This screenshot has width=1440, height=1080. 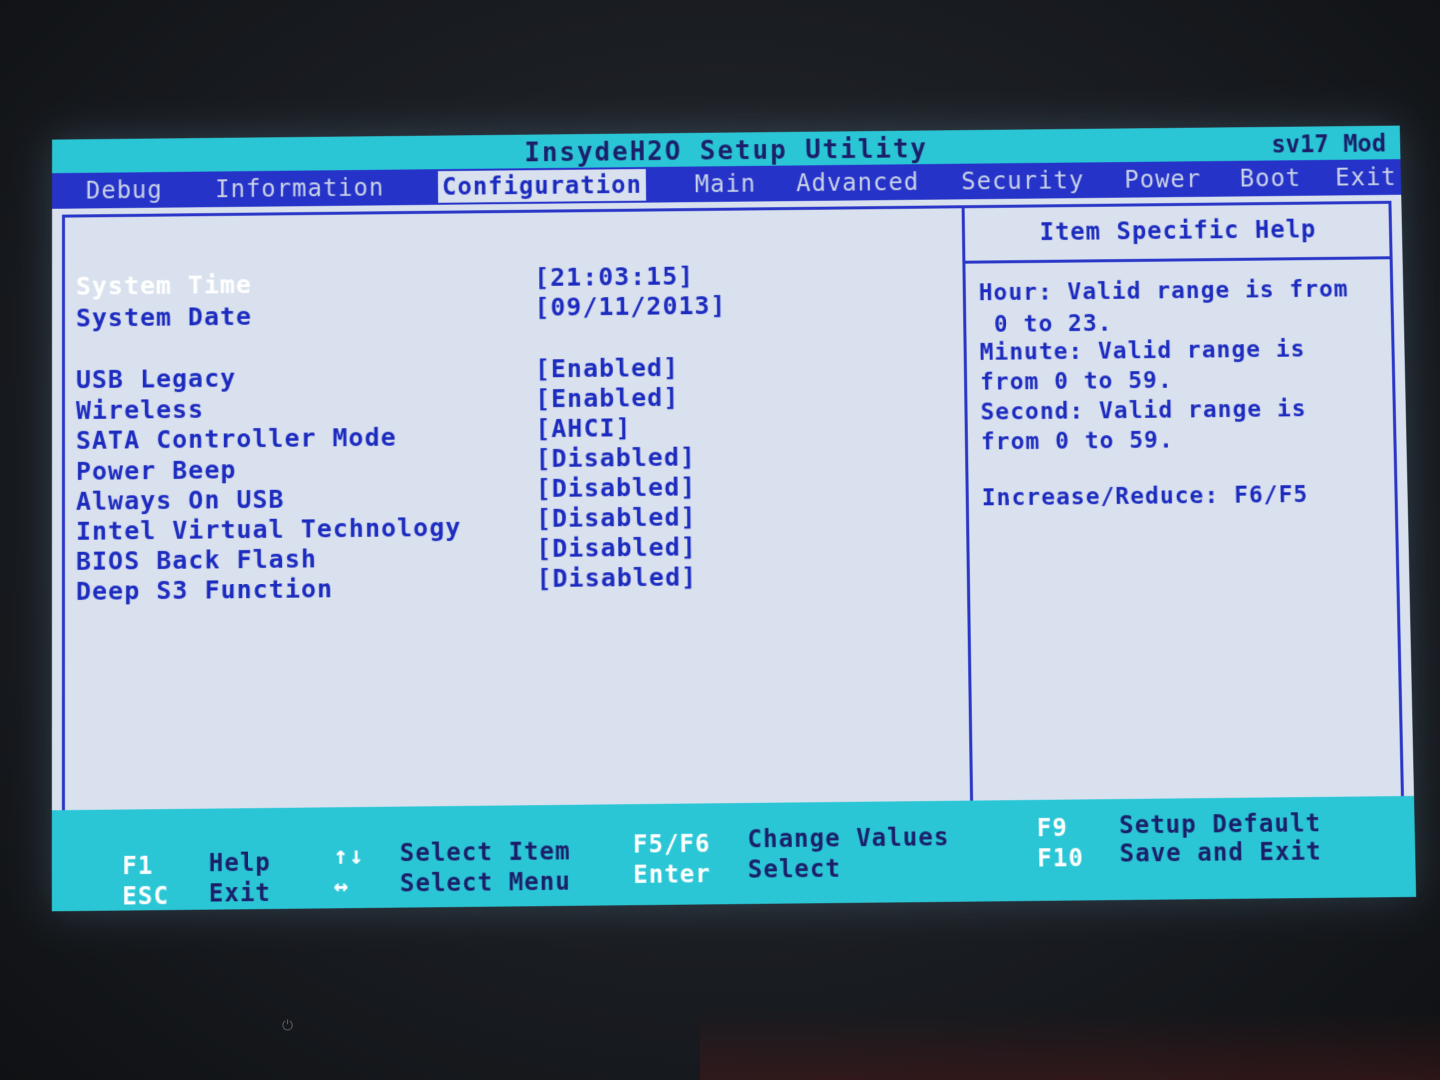 I want to click on model-label: sv17 Mod, so click(x=1329, y=144).